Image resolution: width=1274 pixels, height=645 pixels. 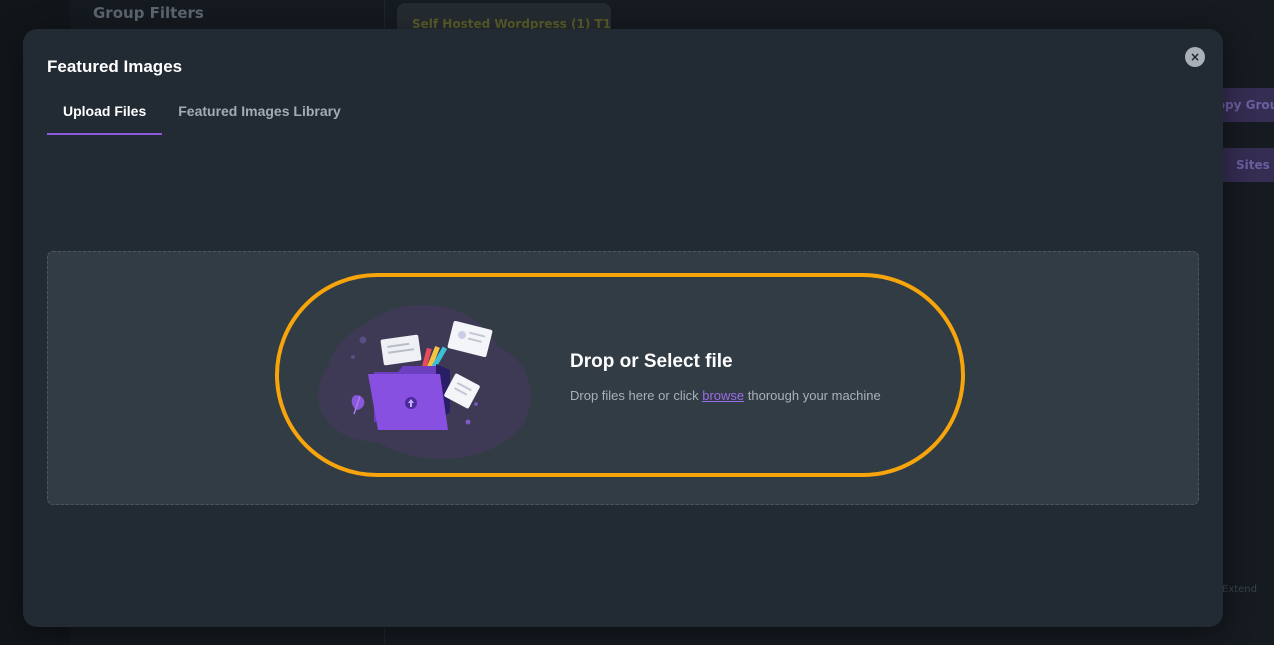 I want to click on upload-folder-illustration, so click(x=424, y=381).